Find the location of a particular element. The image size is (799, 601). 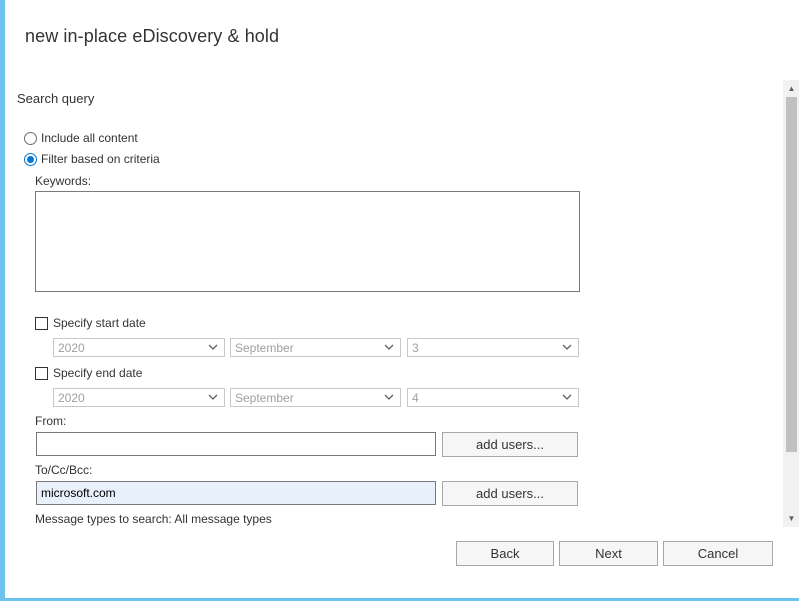

include-all-content-option: Include all content is located at coordinates (81, 138).